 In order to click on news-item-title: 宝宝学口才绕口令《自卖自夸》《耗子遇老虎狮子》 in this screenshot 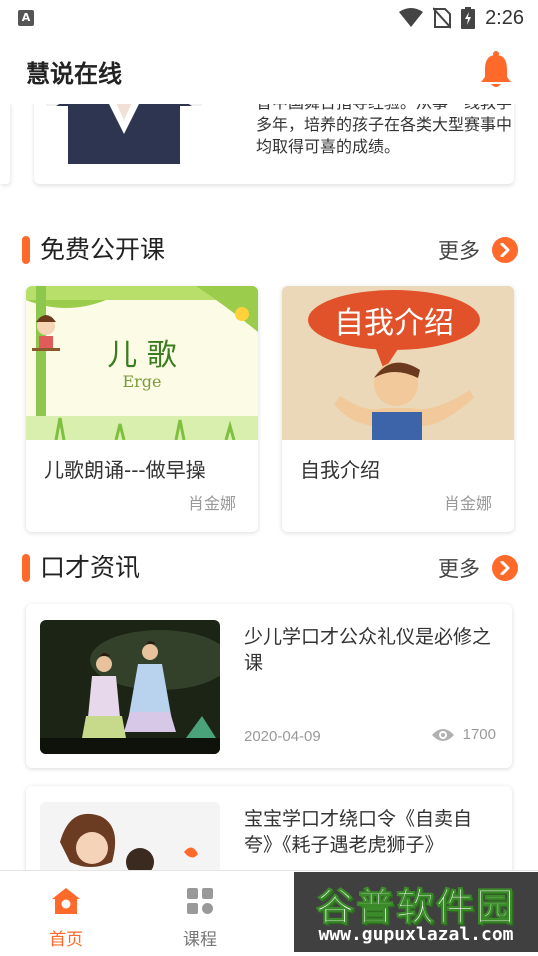, I will do `click(358, 832)`.